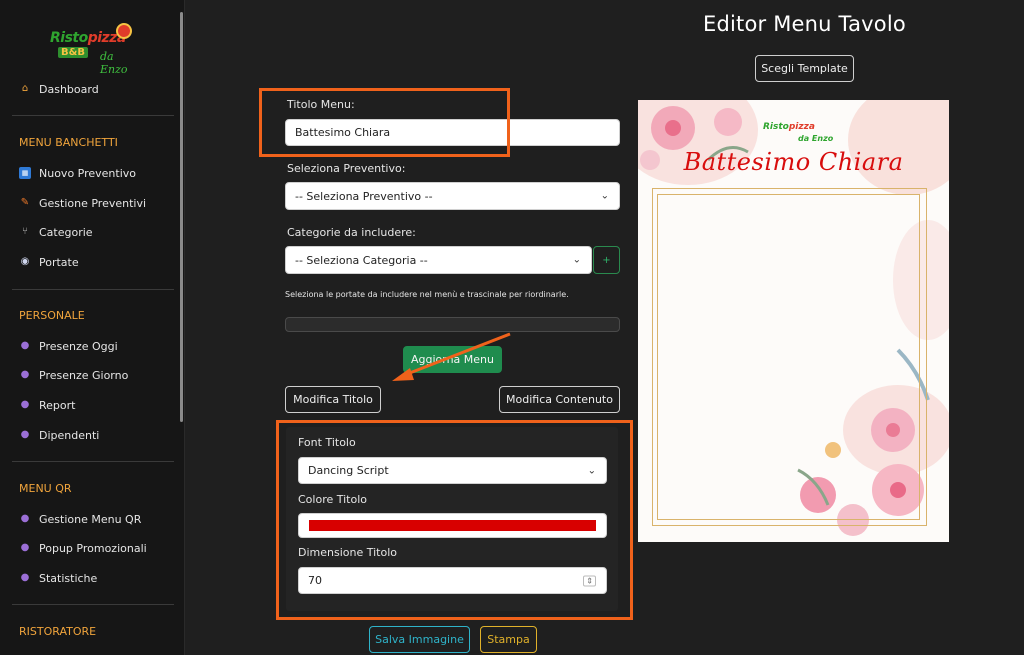 The width and height of the screenshot is (1024, 655). What do you see at coordinates (45, 488) in the screenshot?
I see `section-menu-qr: MENU QR` at bounding box center [45, 488].